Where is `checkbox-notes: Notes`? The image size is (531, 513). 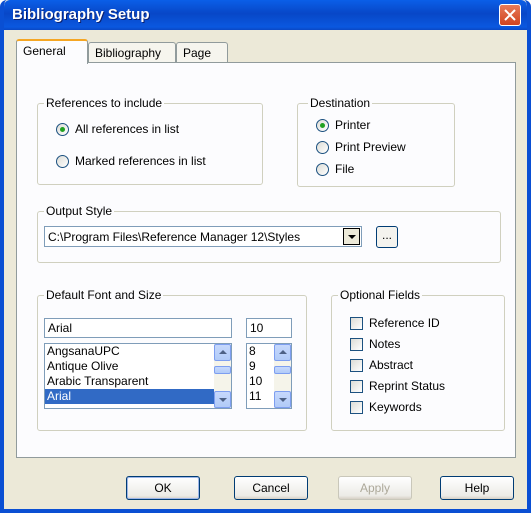
checkbox-notes: Notes is located at coordinates (375, 344).